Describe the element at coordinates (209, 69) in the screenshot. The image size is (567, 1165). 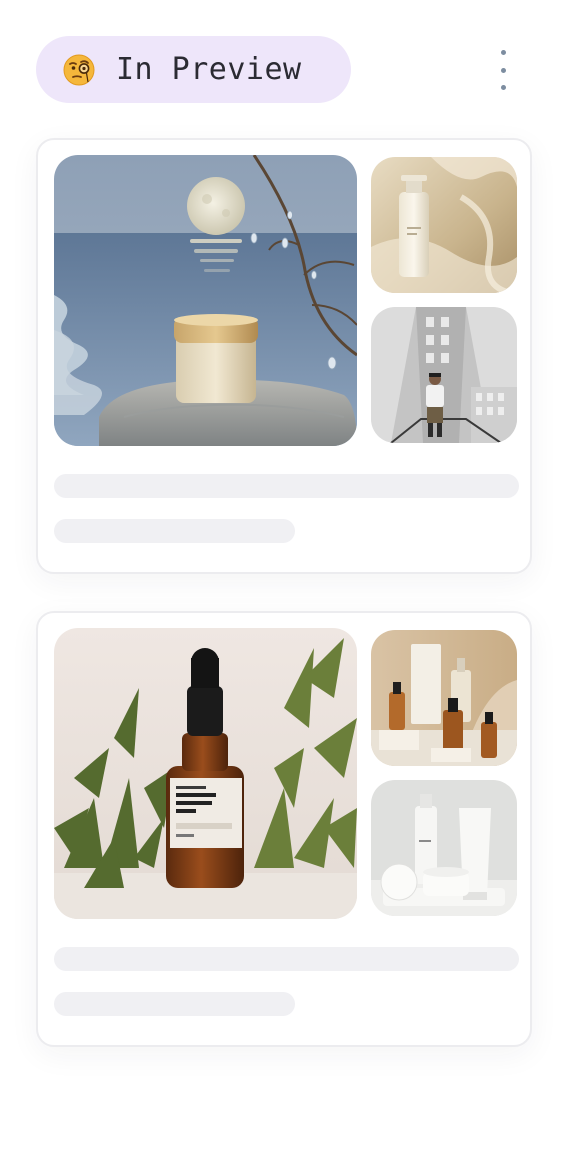
I see `badge-label: In Preview` at that location.